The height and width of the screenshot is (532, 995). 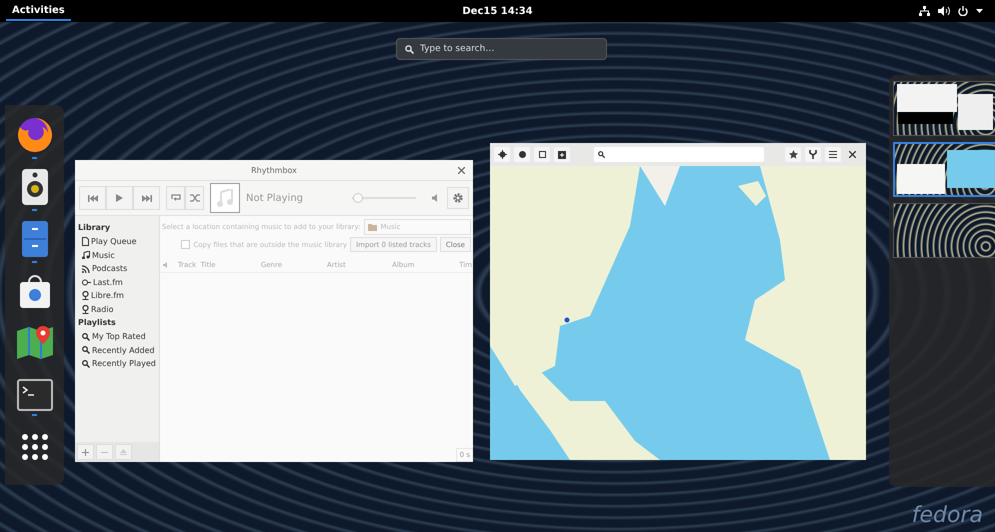 What do you see at coordinates (97, 322) in the screenshot?
I see `sidebar-heading: Playlists` at bounding box center [97, 322].